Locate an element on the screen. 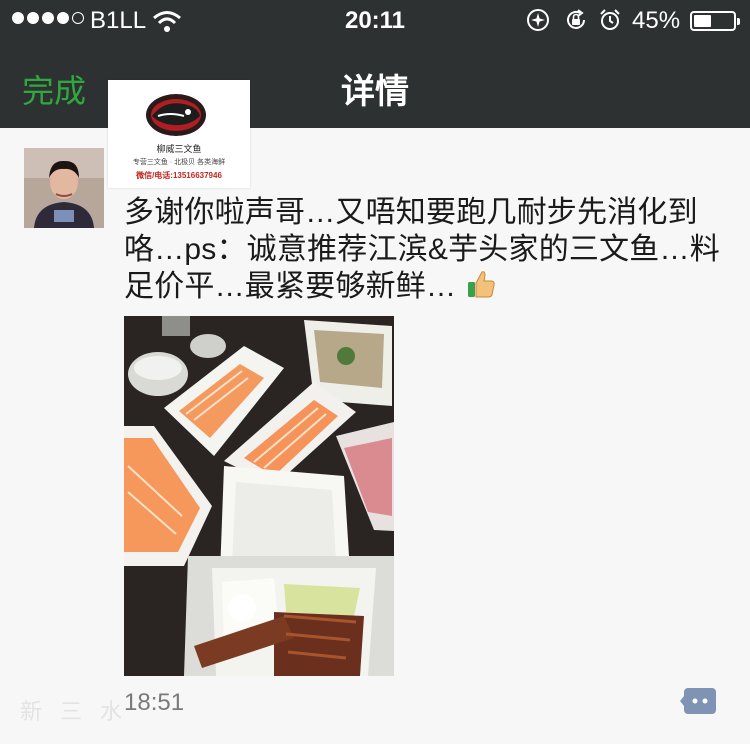 The width and height of the screenshot is (750, 744). post-time: 18:51 is located at coordinates (154, 702).